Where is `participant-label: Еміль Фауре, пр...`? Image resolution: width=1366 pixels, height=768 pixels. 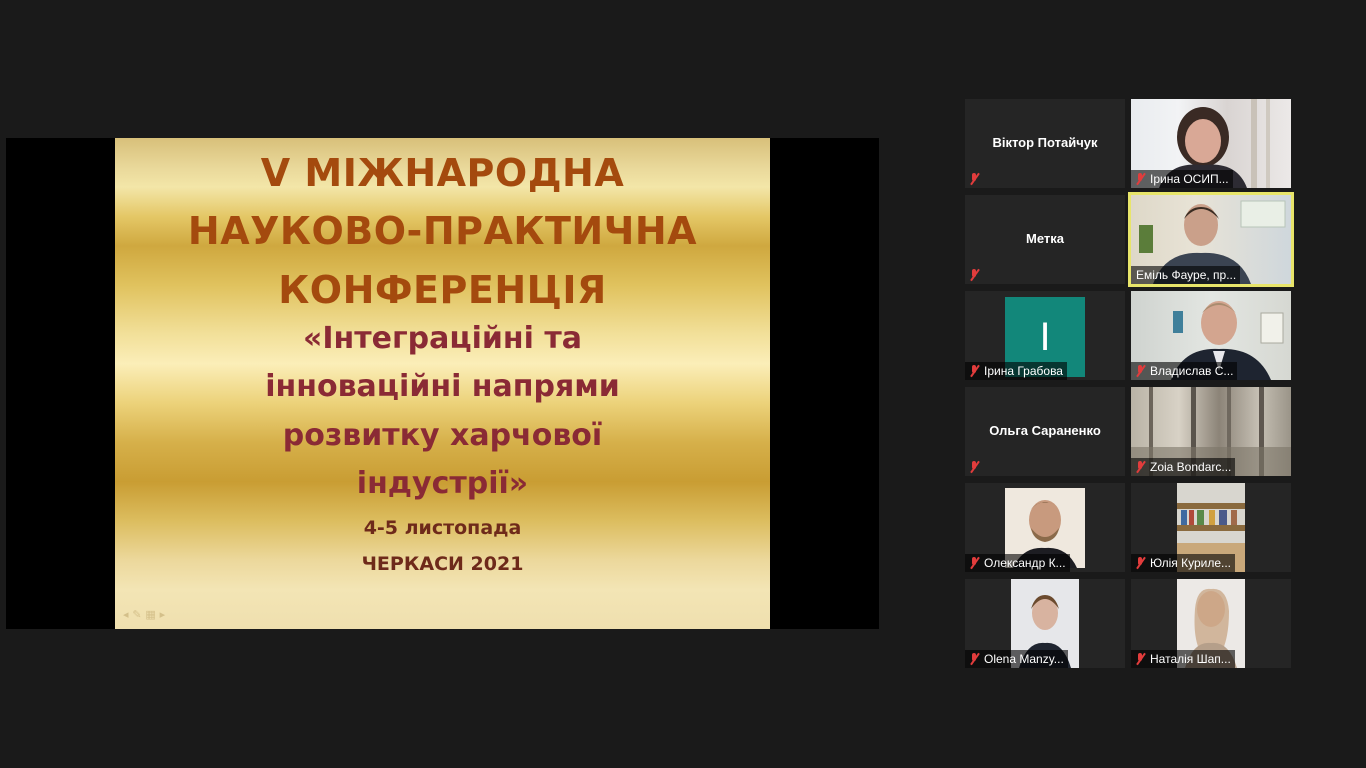 participant-label: Еміль Фауре, пр... is located at coordinates (1186, 275).